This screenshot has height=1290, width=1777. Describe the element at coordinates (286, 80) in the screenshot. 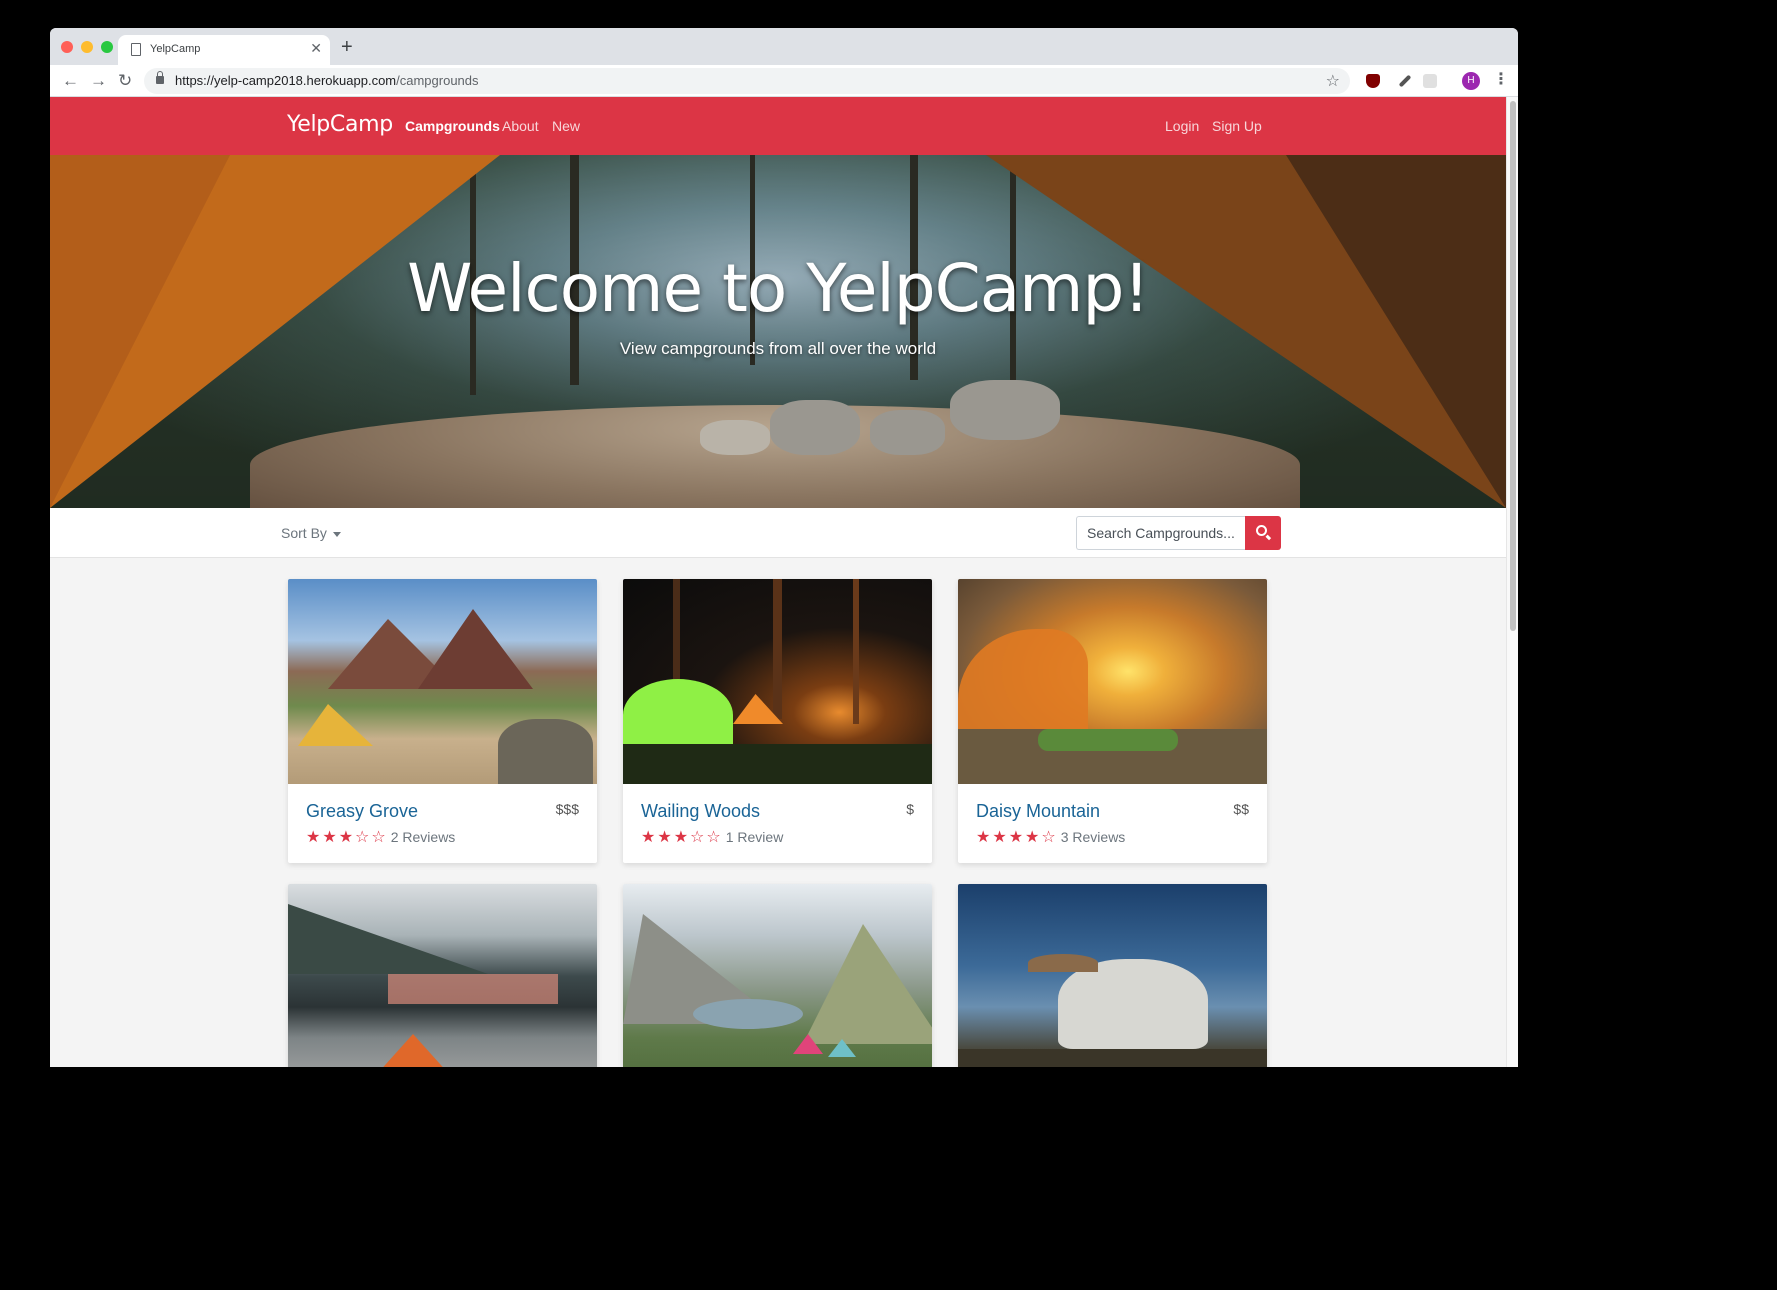

I see `url-host: https://yelp-camp2018.herokuapp.com` at that location.